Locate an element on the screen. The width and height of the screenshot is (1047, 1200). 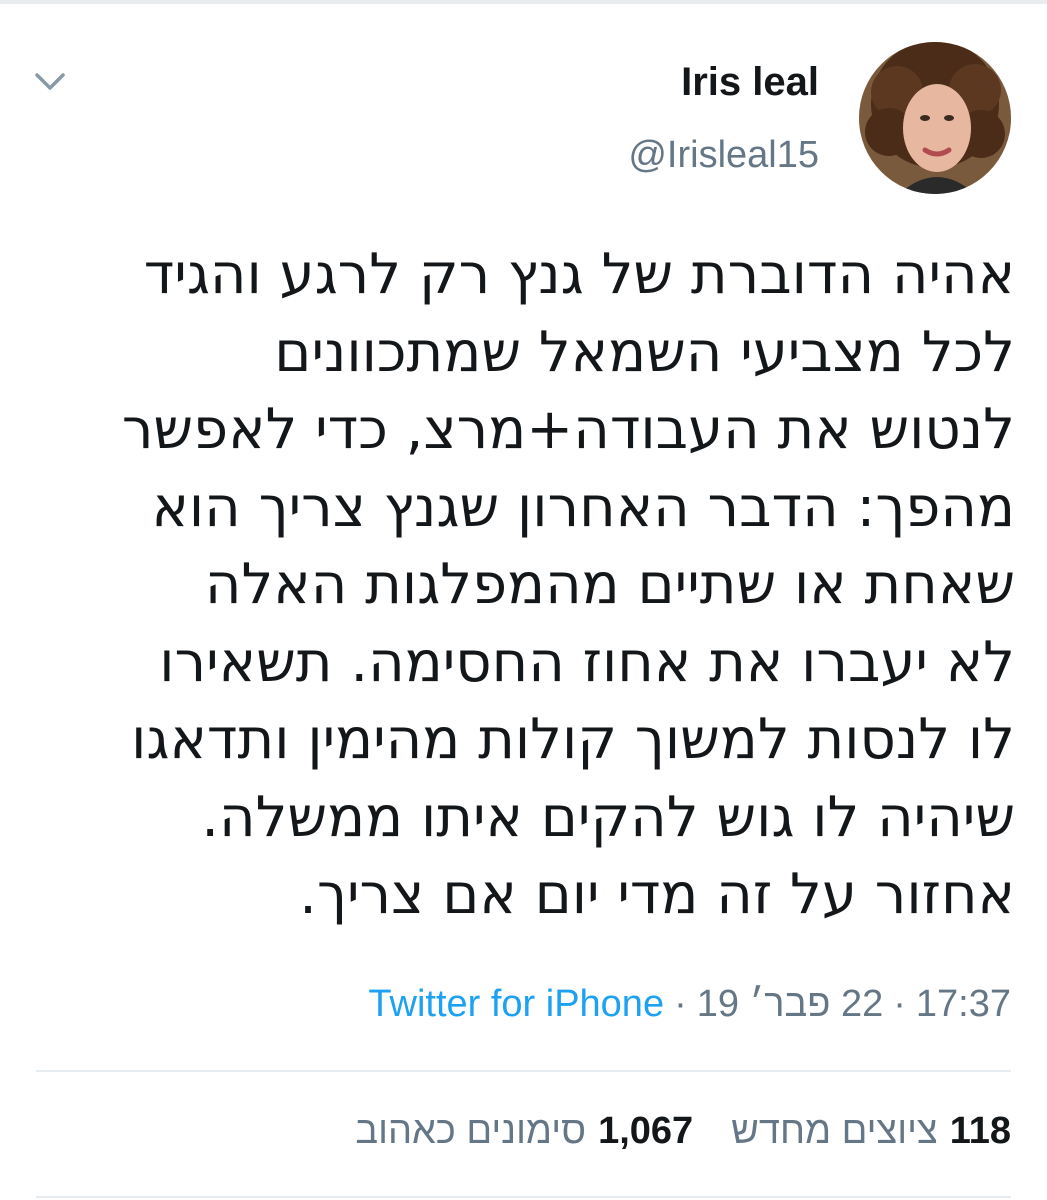
bottom-divider is located at coordinates (523, 1197).